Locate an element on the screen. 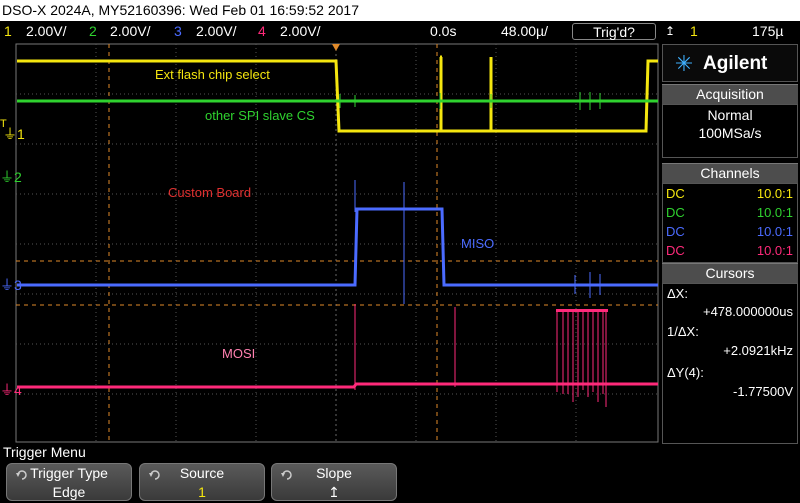  acquisition-rate: 100MSa/s is located at coordinates (730, 133).